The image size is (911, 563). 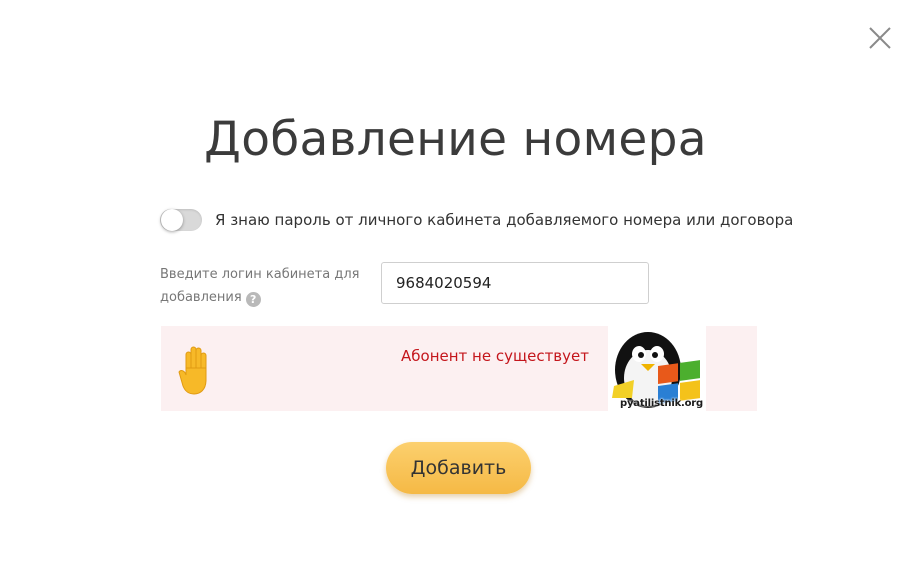 I want to click on login-input, so click(x=515, y=283).